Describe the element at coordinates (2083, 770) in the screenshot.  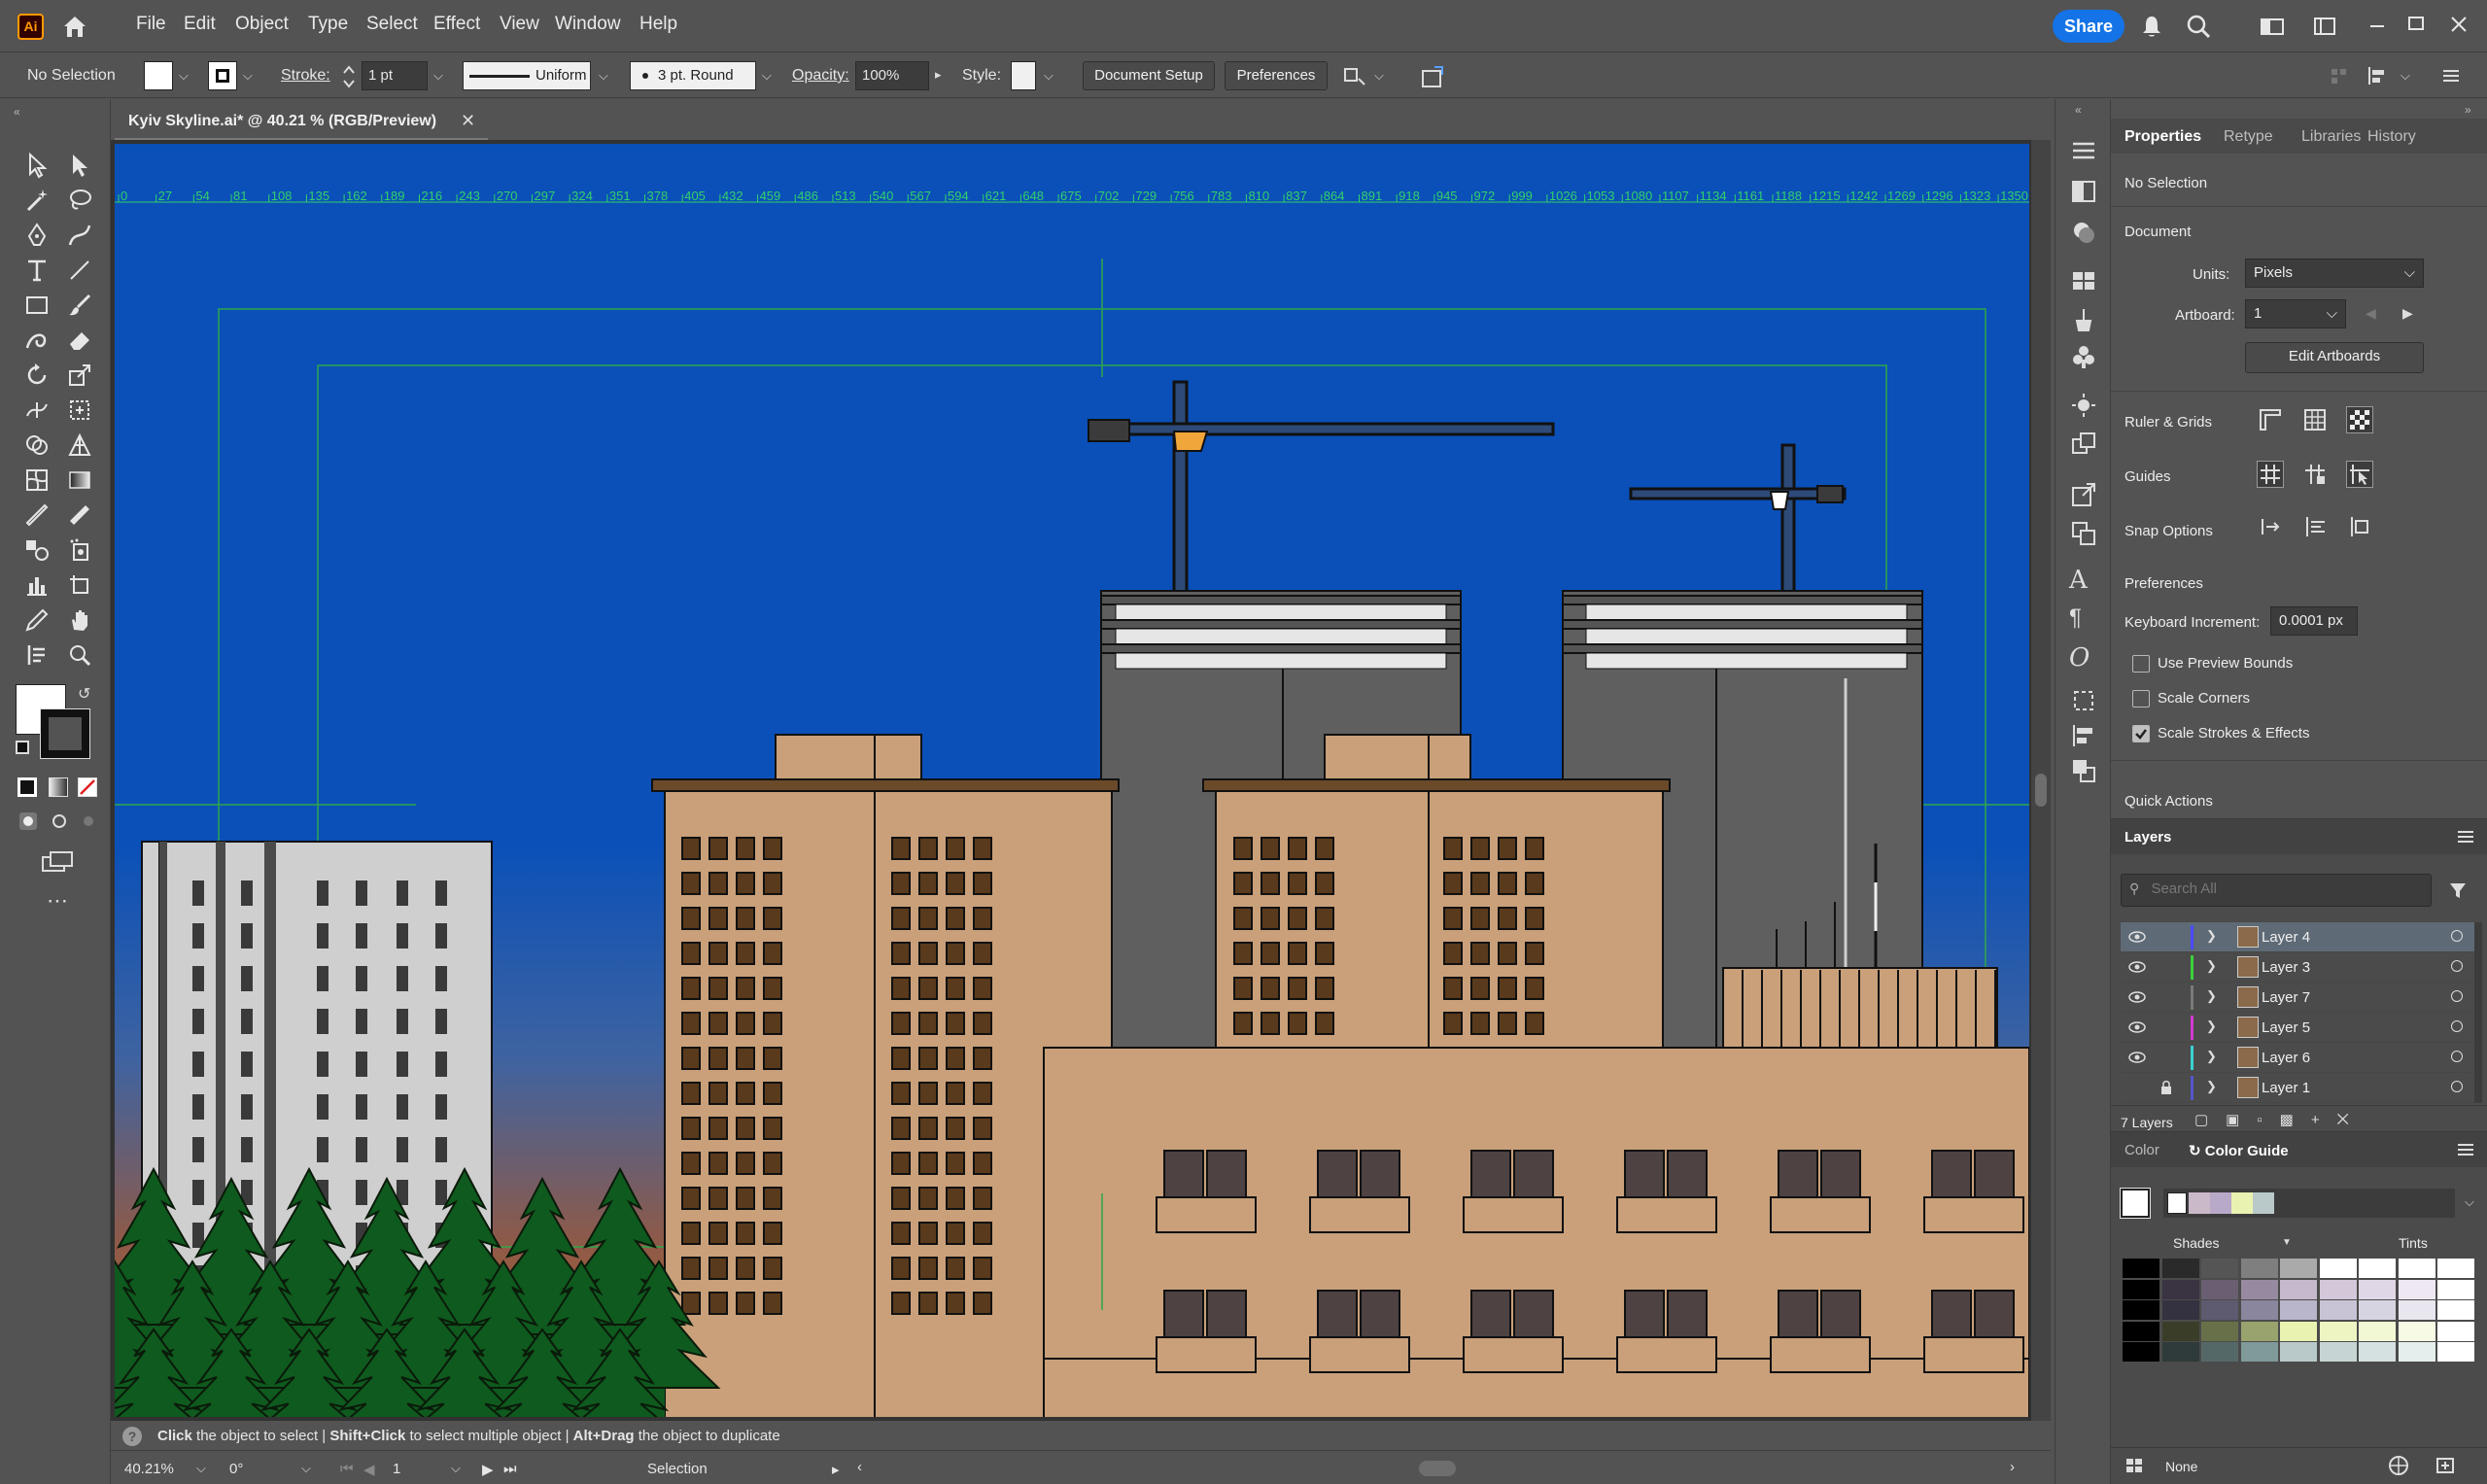
I see `pathfinder-icon` at that location.